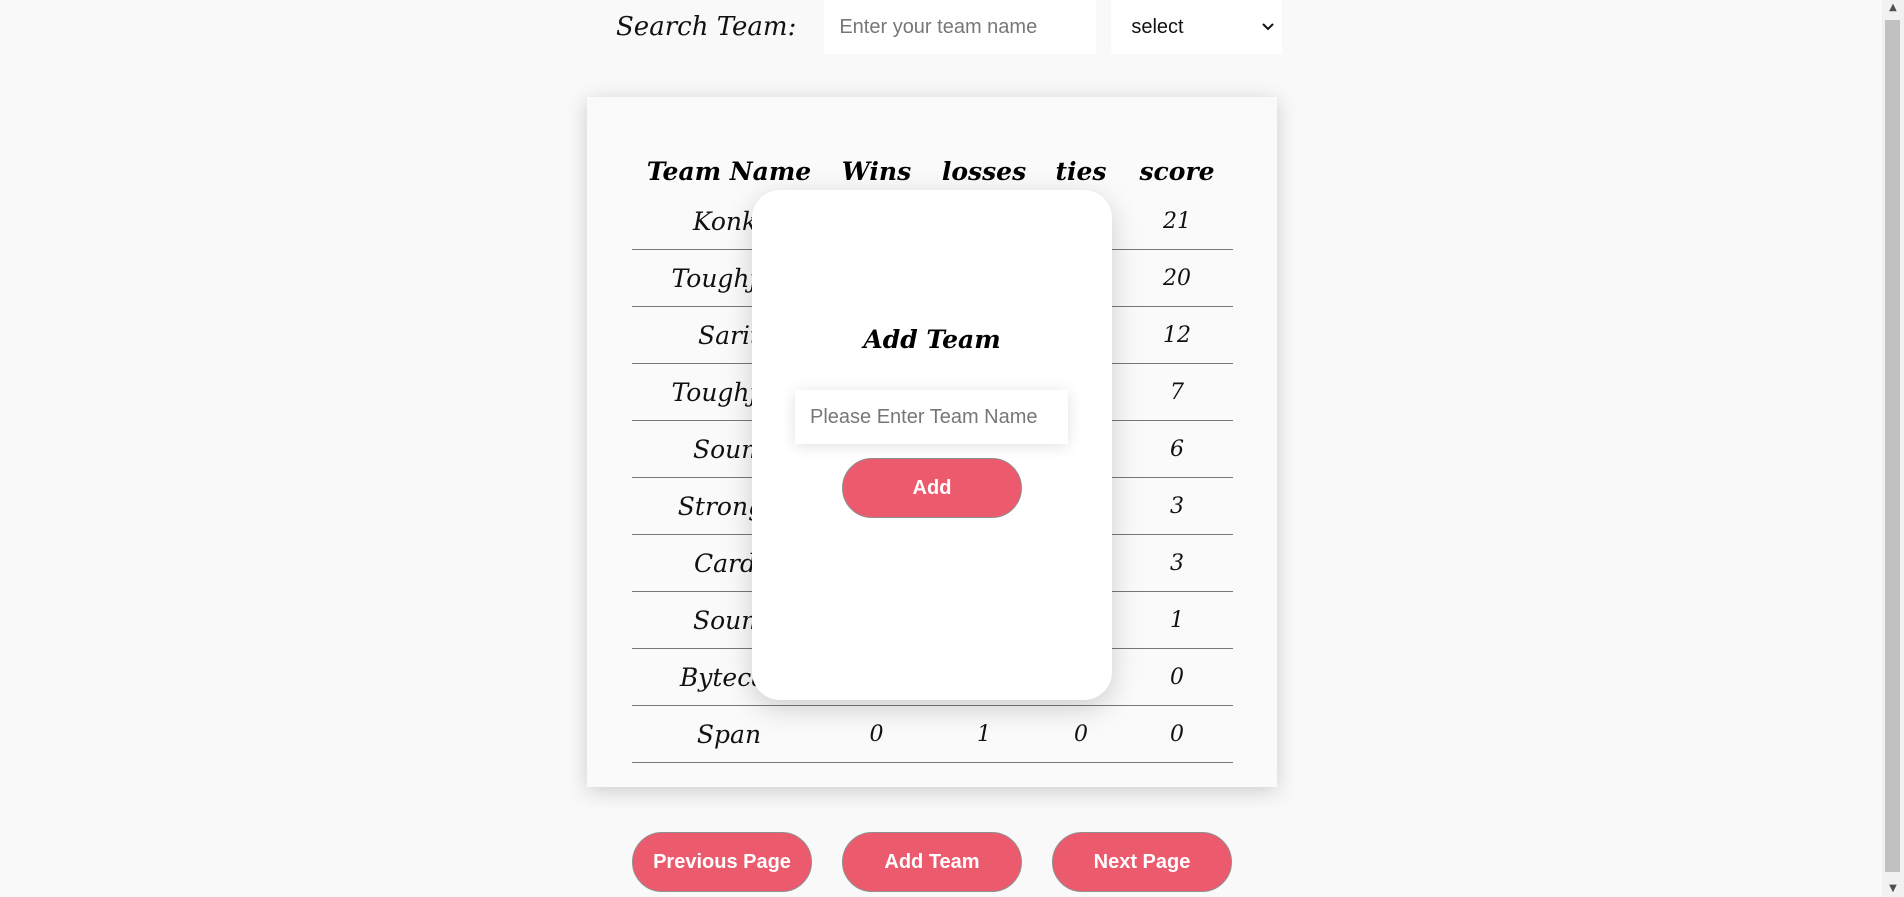 The width and height of the screenshot is (1904, 897). I want to click on score-cell: 20, so click(1177, 278).